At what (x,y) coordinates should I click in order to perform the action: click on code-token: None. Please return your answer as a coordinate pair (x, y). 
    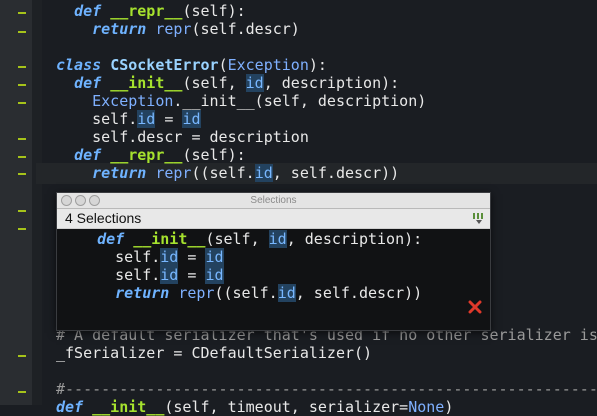
    Looking at the image, I should click on (426, 407).